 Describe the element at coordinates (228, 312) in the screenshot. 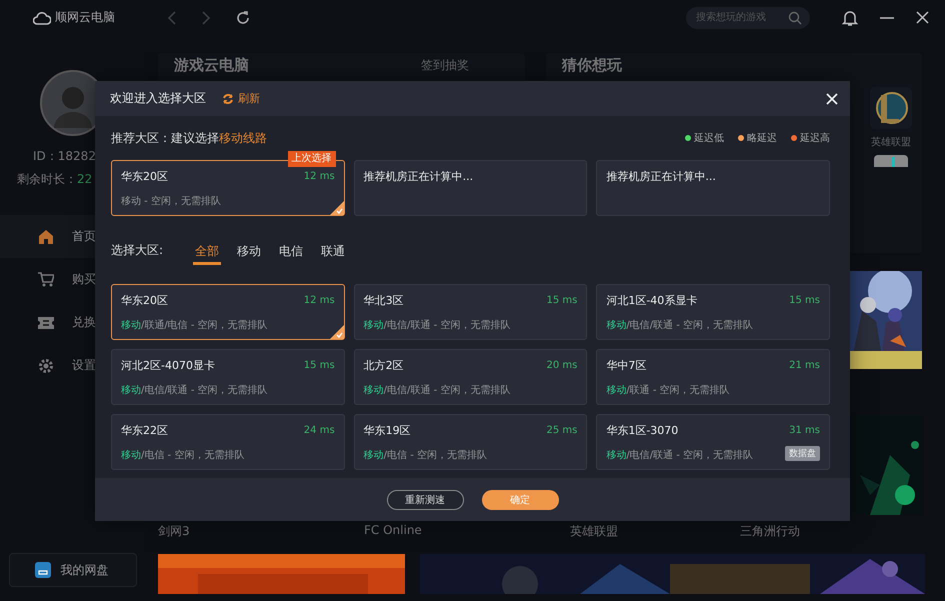

I see `zone-card: 华东20区 12 ms 移动/联通/电信 - 空闲，无需排队` at that location.